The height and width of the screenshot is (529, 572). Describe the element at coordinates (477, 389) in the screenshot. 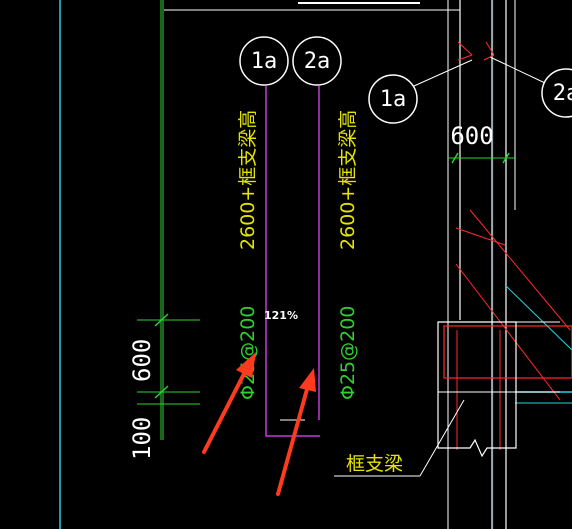

I see `beam-outline` at that location.